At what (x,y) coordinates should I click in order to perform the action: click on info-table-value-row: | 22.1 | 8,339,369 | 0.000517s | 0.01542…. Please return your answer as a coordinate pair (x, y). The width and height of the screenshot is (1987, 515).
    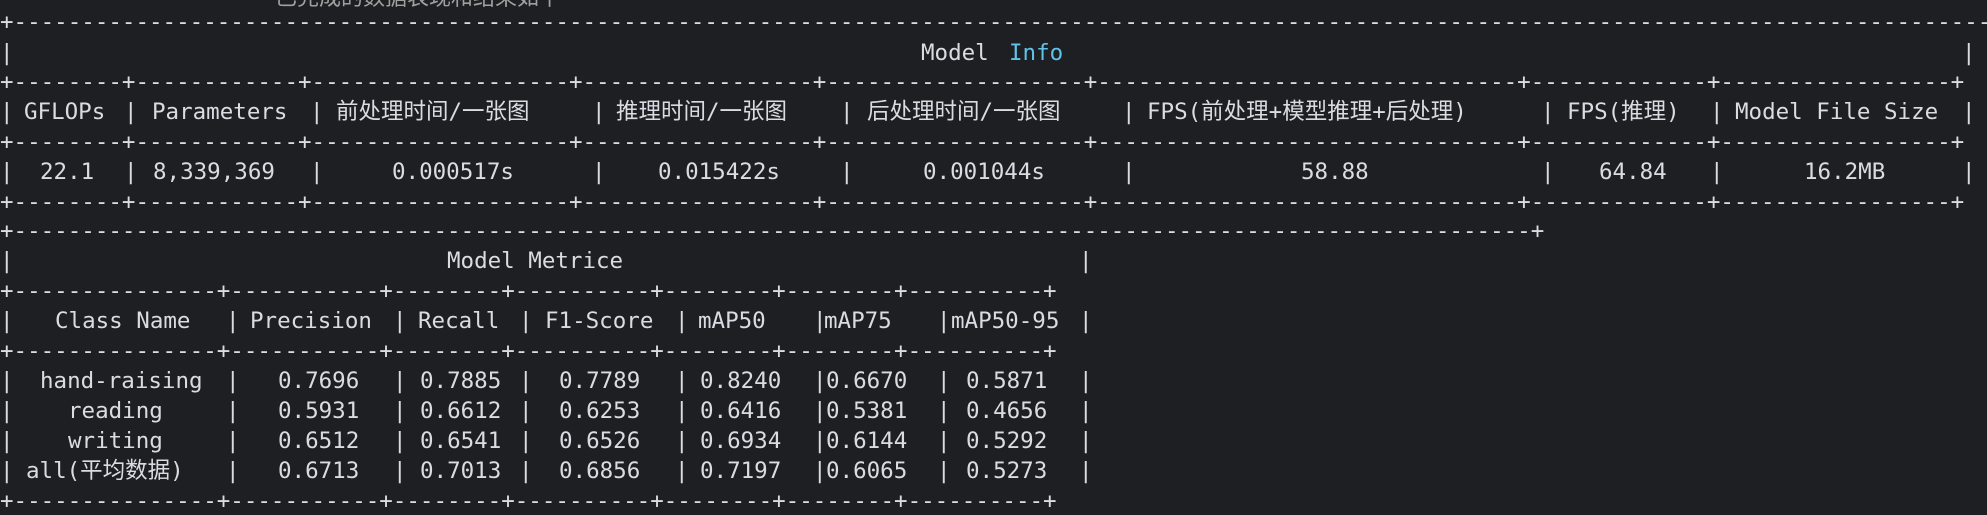
    Looking at the image, I should click on (988, 172).